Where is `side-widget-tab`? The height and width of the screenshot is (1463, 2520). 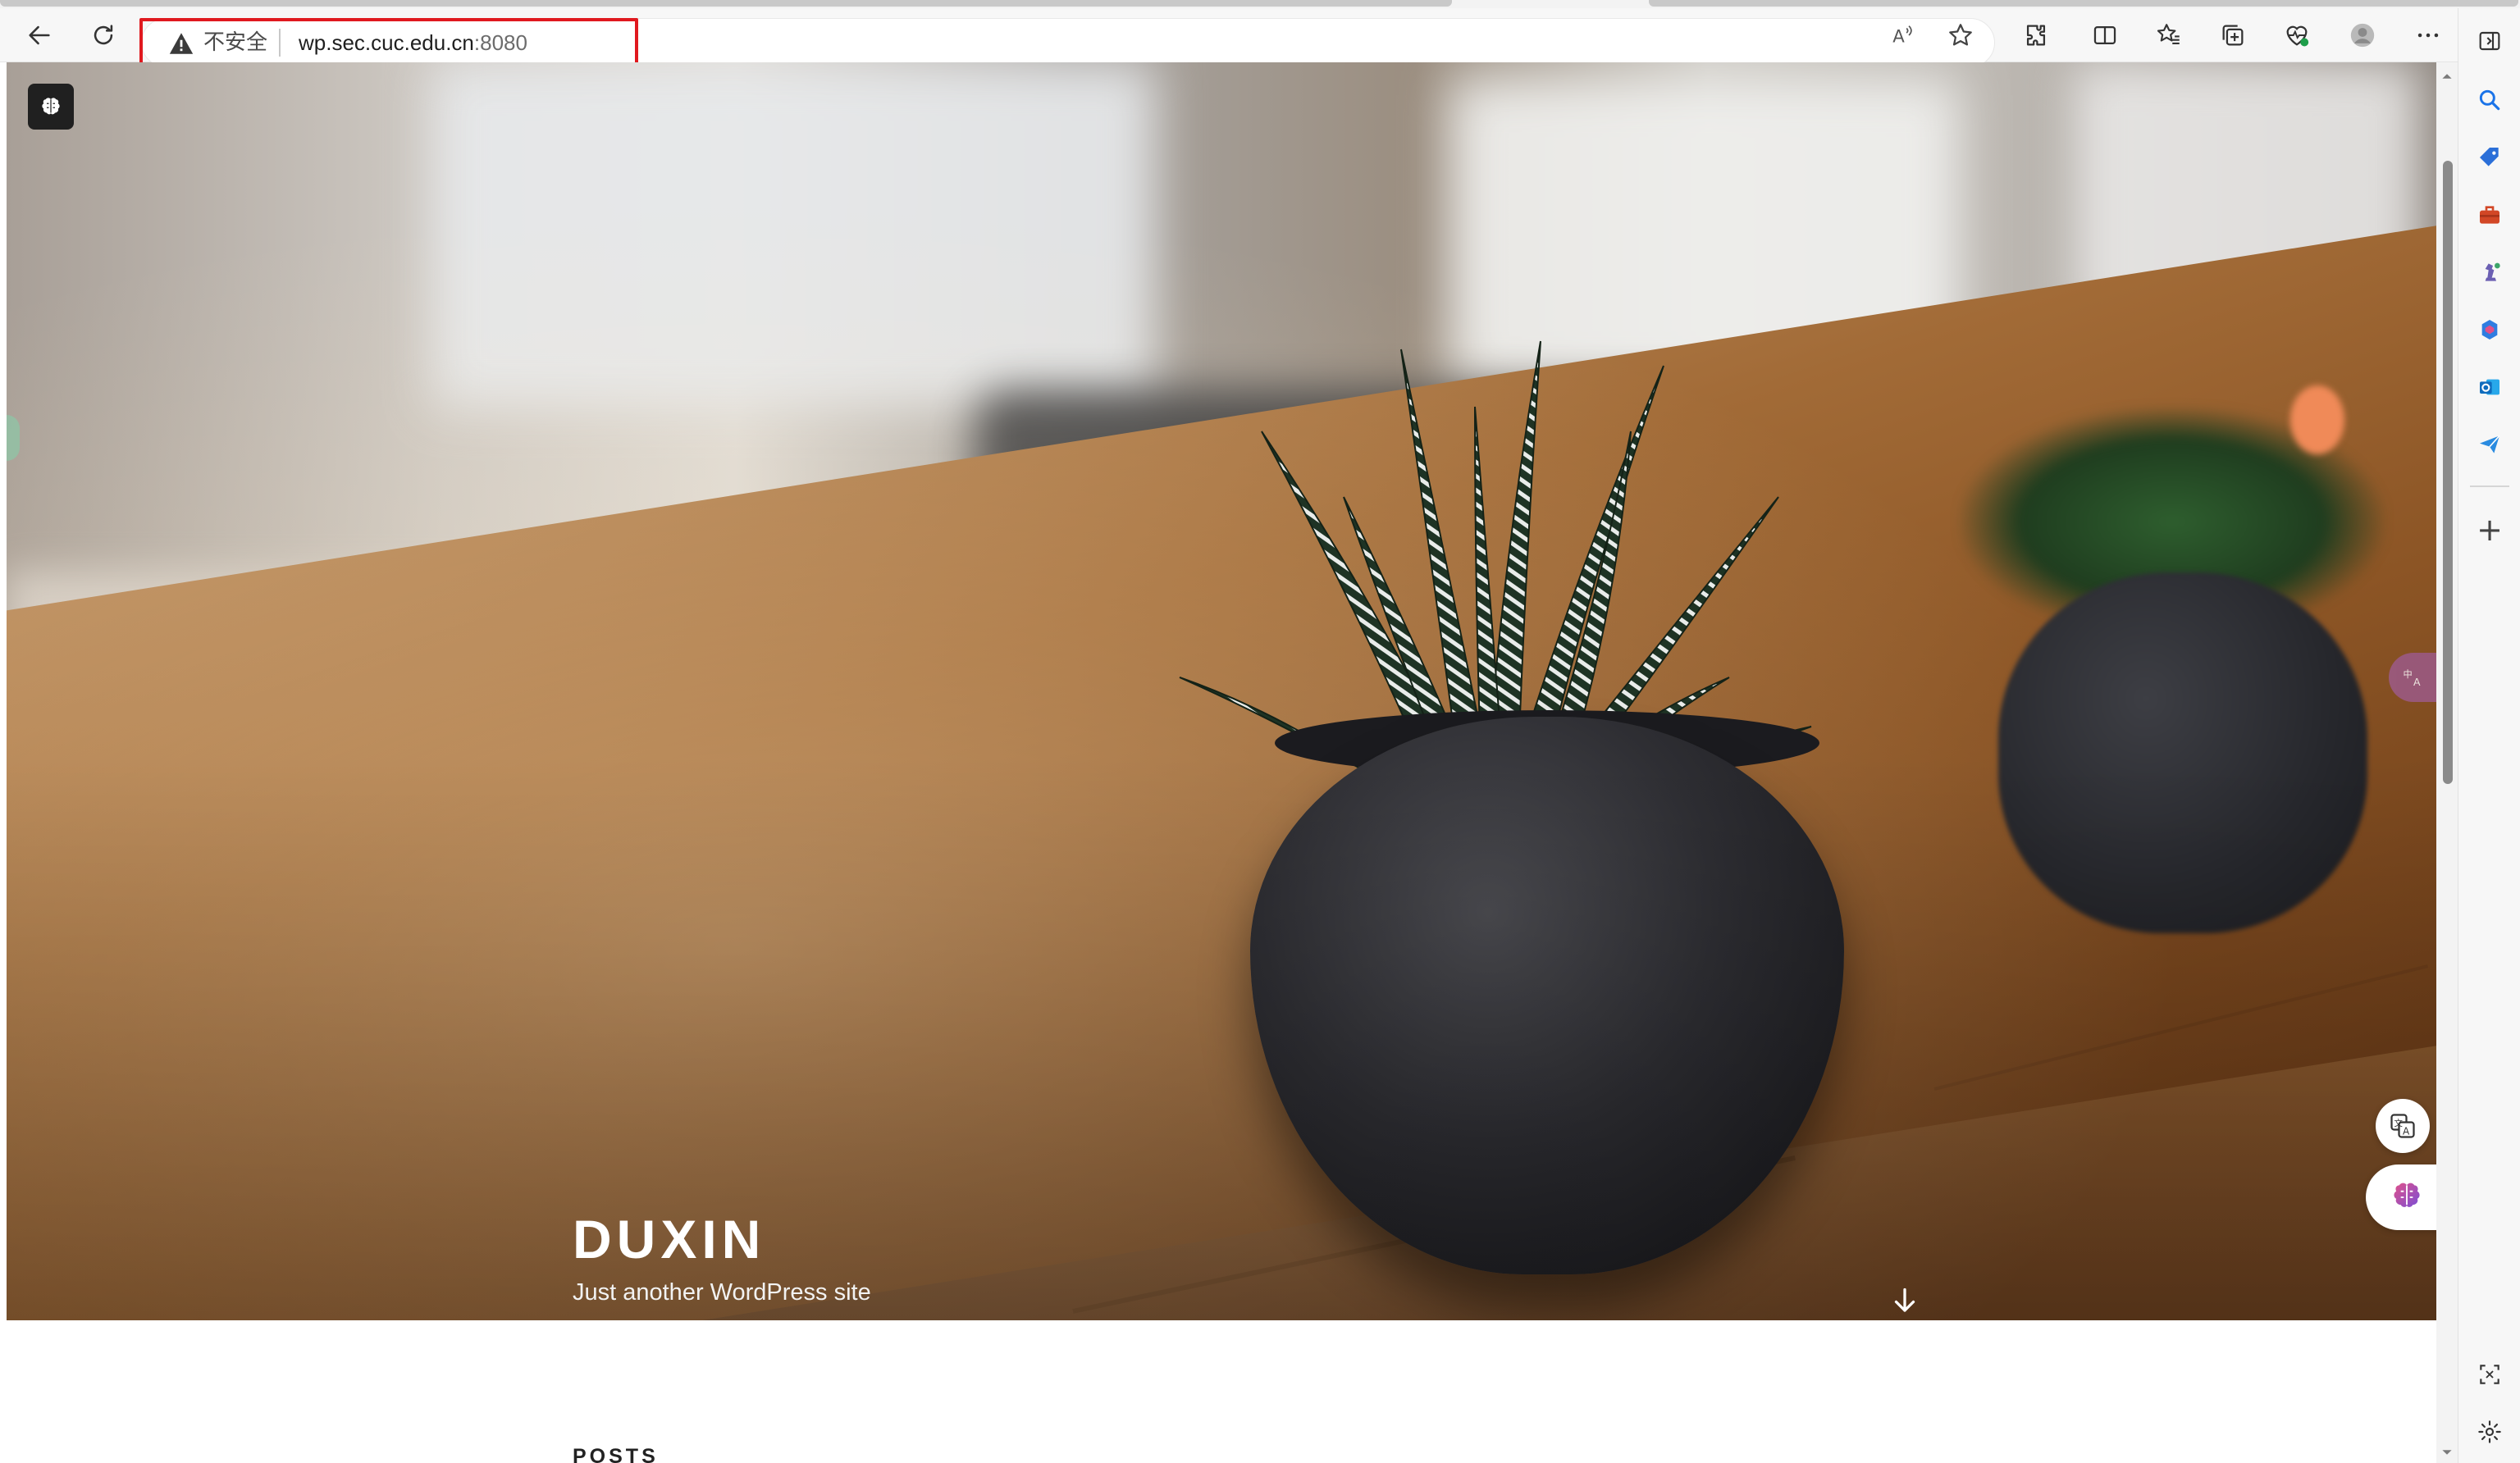
side-widget-tab is located at coordinates (14, 438).